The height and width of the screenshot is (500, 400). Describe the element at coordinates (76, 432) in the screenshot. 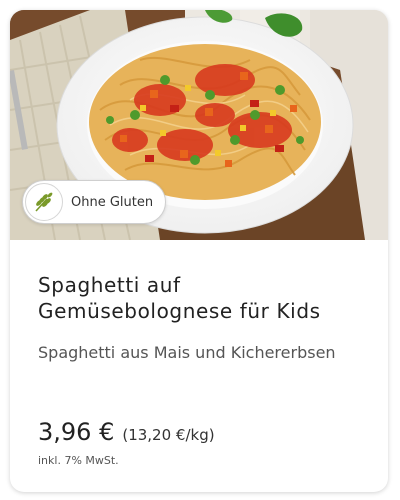

I see `product-price: 3,96 €` at that location.